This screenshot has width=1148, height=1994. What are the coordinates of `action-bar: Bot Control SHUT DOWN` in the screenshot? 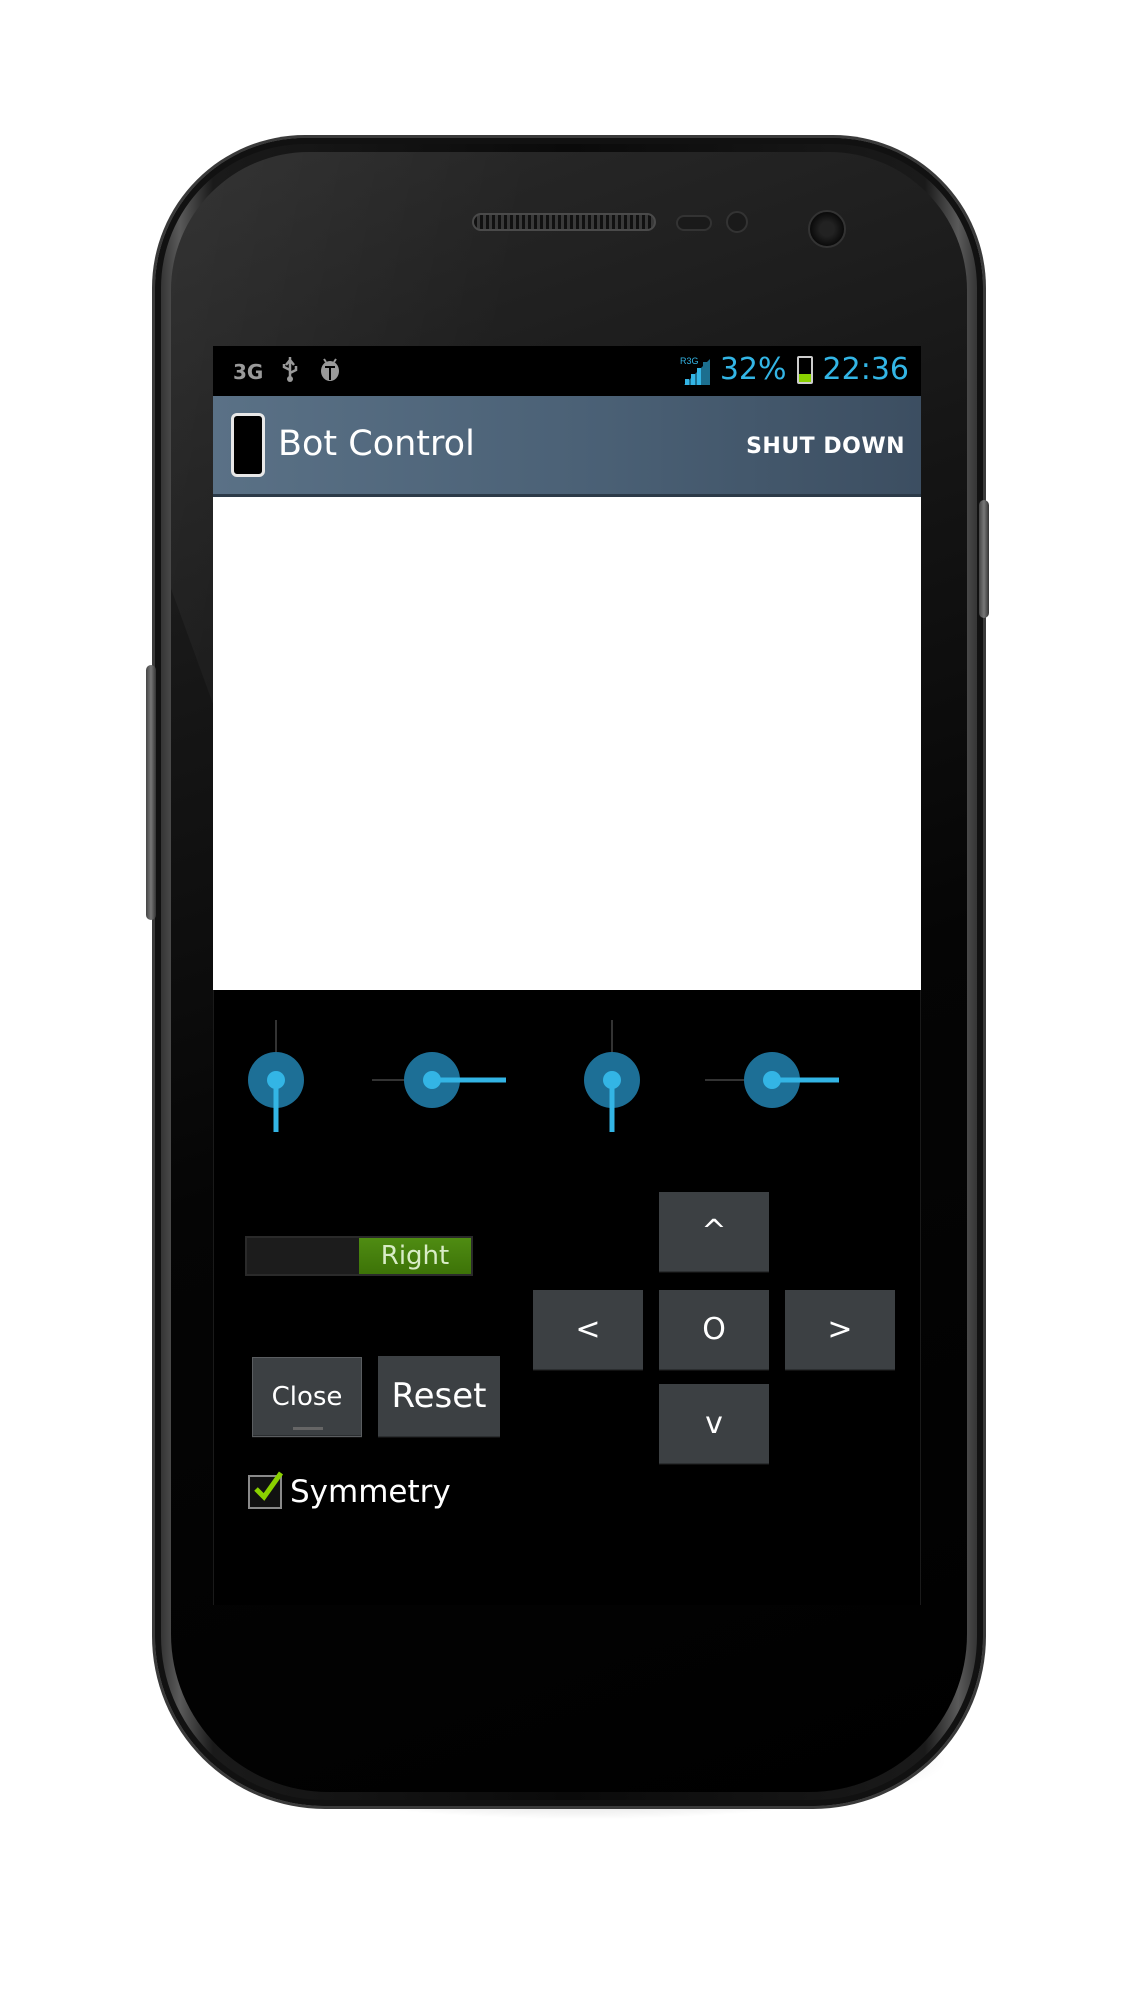 It's located at (567, 446).